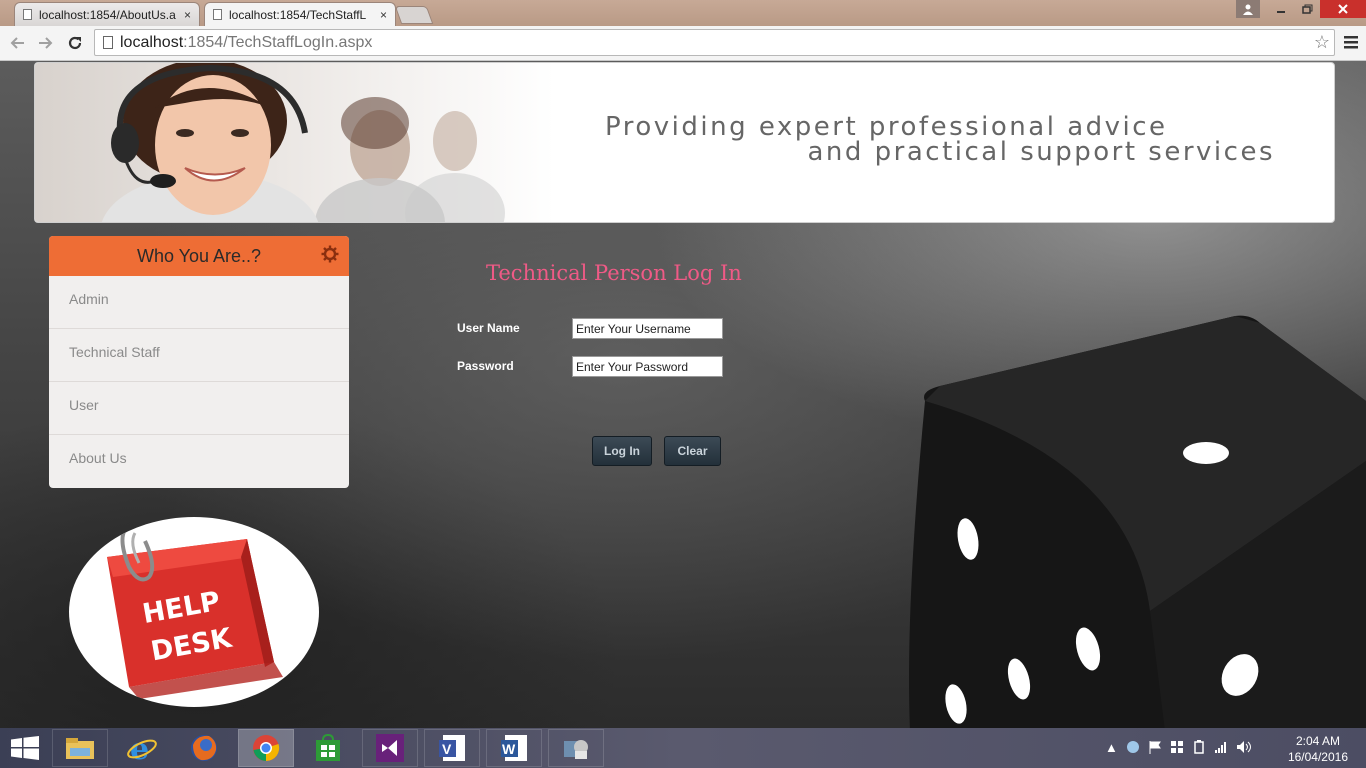 The image size is (1366, 768). What do you see at coordinates (485, 366) in the screenshot?
I see `password-label: Password` at bounding box center [485, 366].